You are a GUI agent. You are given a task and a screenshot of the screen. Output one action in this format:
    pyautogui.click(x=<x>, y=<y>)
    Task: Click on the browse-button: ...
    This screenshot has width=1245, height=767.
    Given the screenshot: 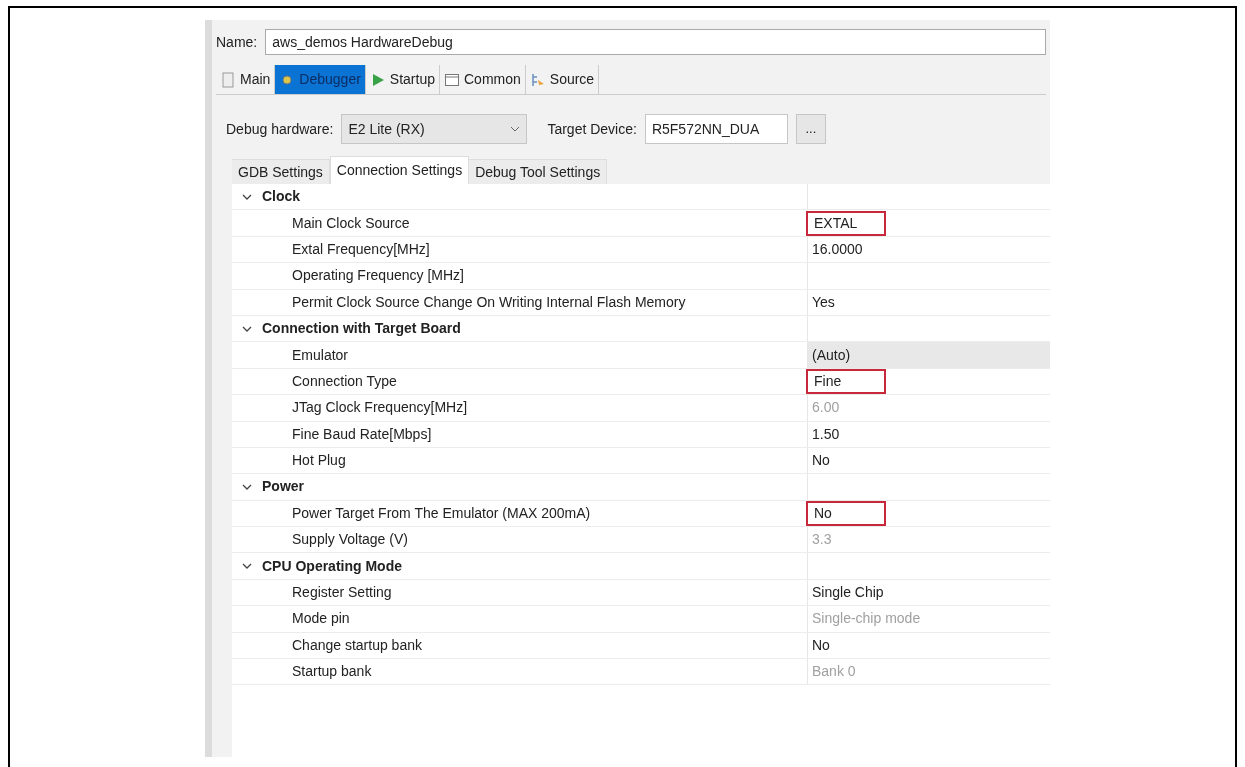 What is the action you would take?
    pyautogui.click(x=810, y=129)
    